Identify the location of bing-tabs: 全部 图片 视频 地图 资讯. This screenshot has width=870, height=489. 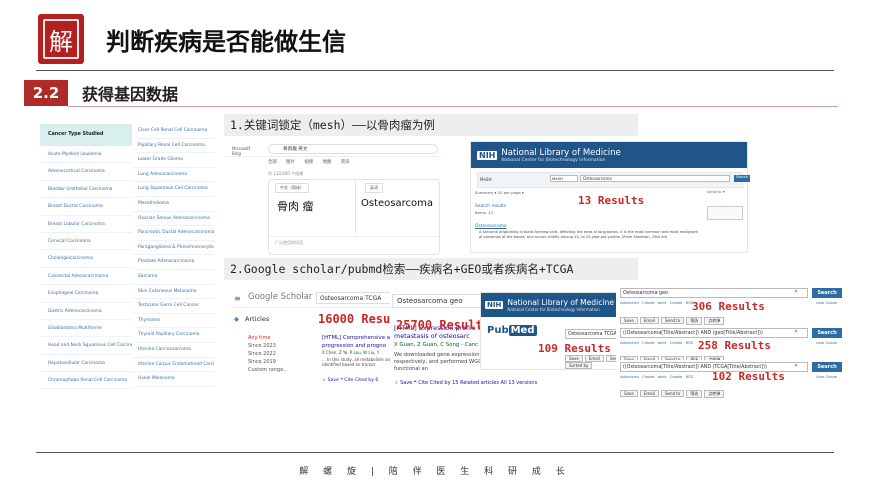
(309, 162).